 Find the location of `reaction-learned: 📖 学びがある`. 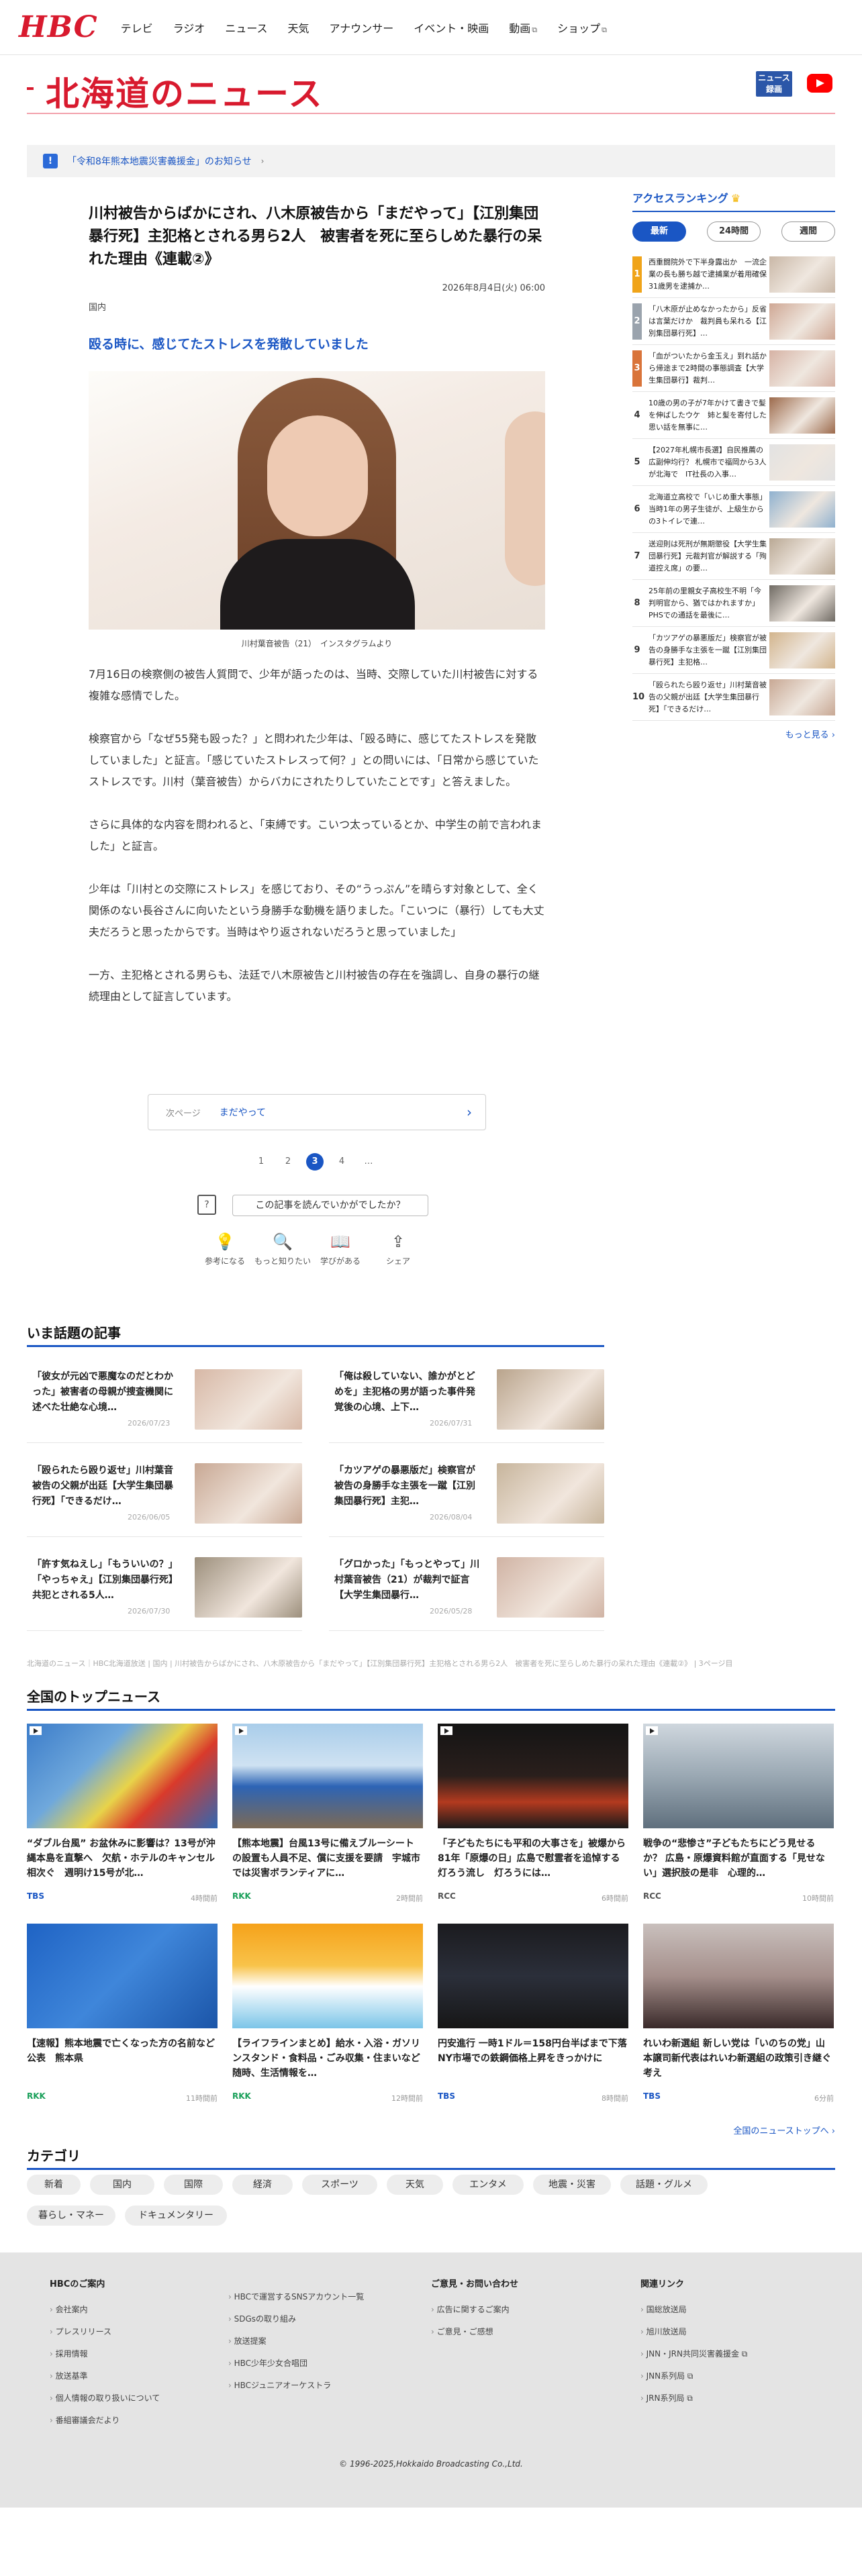

reaction-learned: 📖 学びがある is located at coordinates (341, 1249).